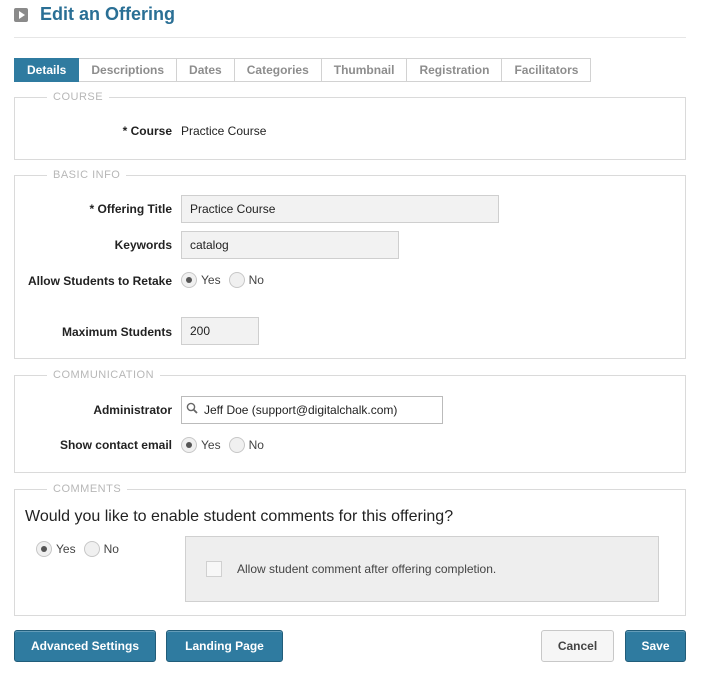 Image resolution: width=702 pixels, height=680 pixels. I want to click on tab-facilitators: Facilitators, so click(547, 70).